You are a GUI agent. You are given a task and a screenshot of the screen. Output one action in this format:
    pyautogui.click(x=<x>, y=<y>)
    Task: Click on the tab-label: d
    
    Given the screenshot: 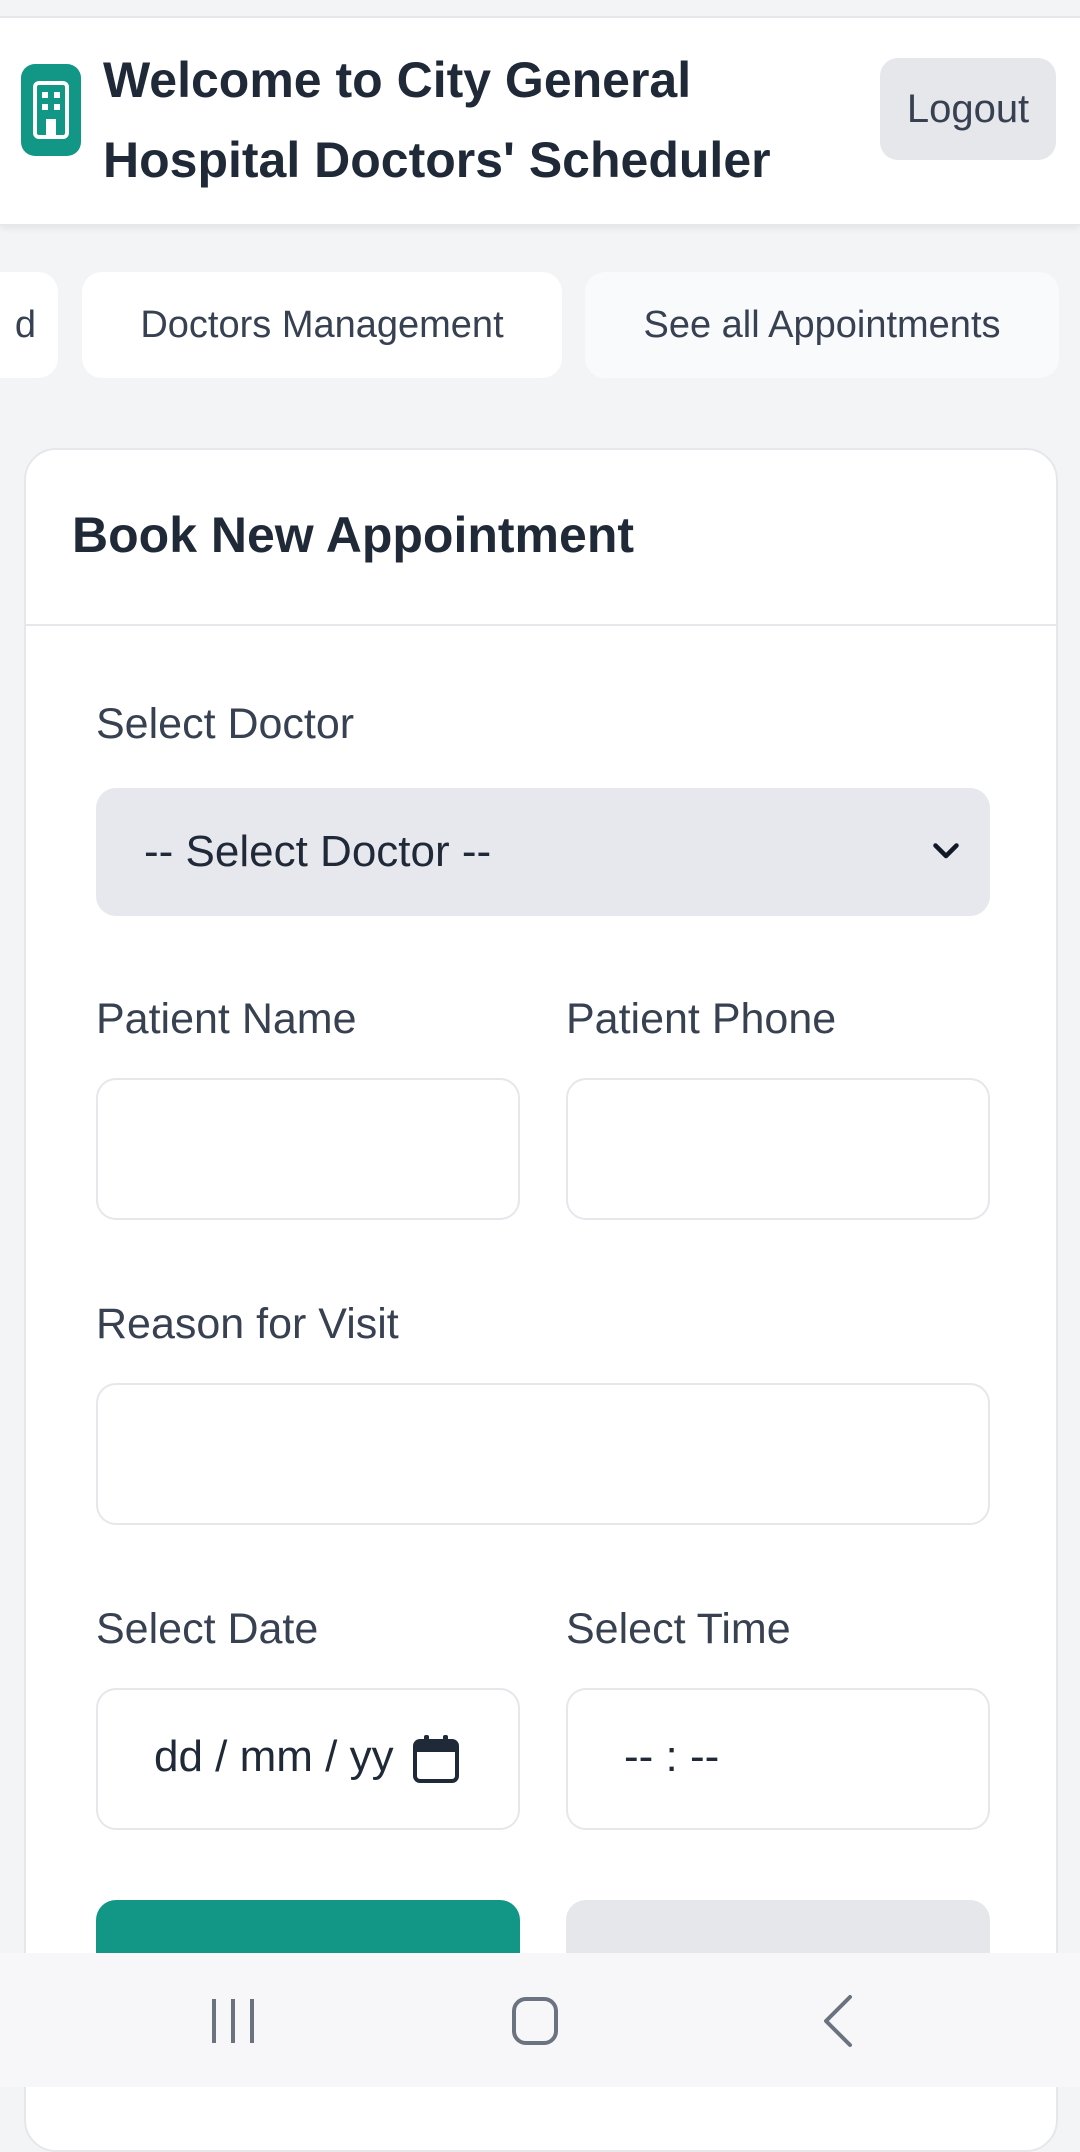 What is the action you would take?
    pyautogui.click(x=25, y=324)
    